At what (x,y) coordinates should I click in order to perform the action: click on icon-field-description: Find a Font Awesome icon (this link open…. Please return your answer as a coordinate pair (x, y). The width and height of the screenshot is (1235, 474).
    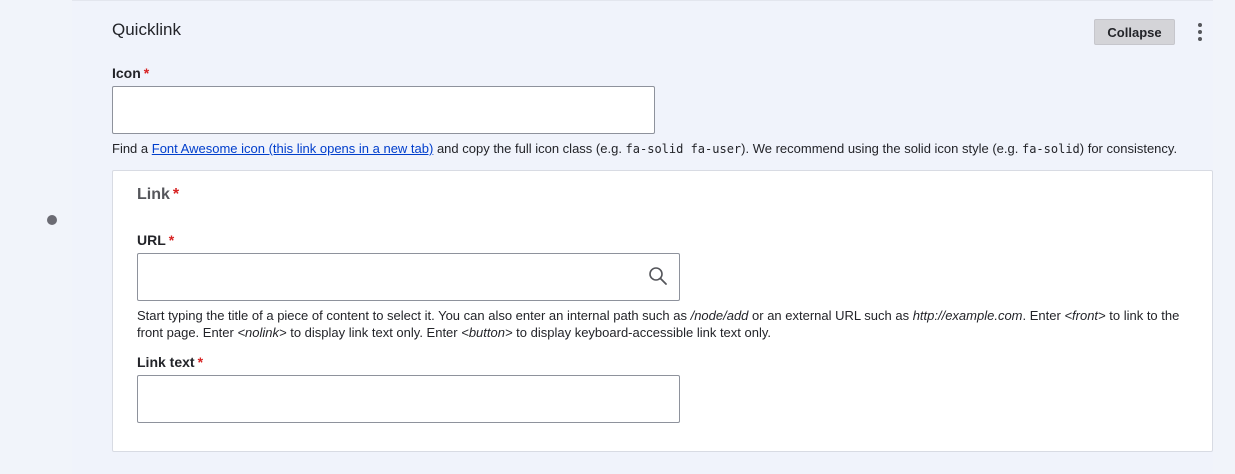
    Looking at the image, I should click on (645, 148).